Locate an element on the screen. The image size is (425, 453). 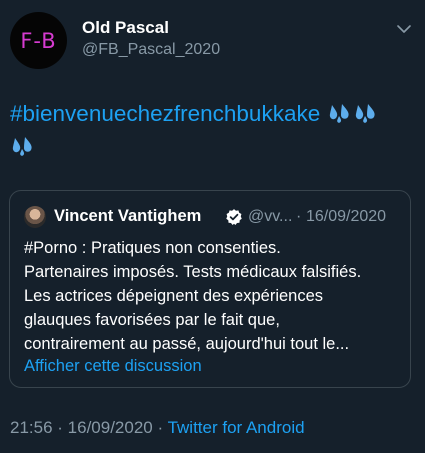
tweet-meta: 21:56 · 16/09/2020 · Twitter for Android is located at coordinates (157, 428).